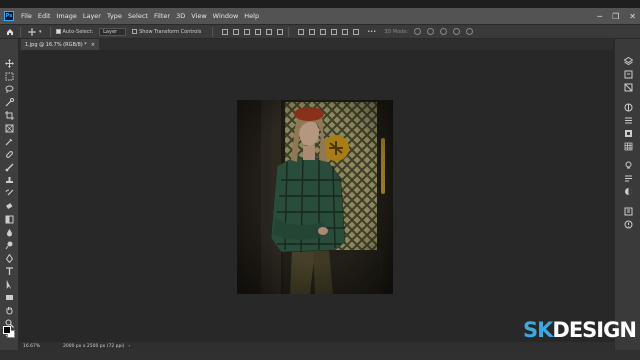 Image resolution: width=640 pixels, height=360 pixels. Describe the element at coordinates (253, 31) in the screenshot. I see `align-group` at that location.